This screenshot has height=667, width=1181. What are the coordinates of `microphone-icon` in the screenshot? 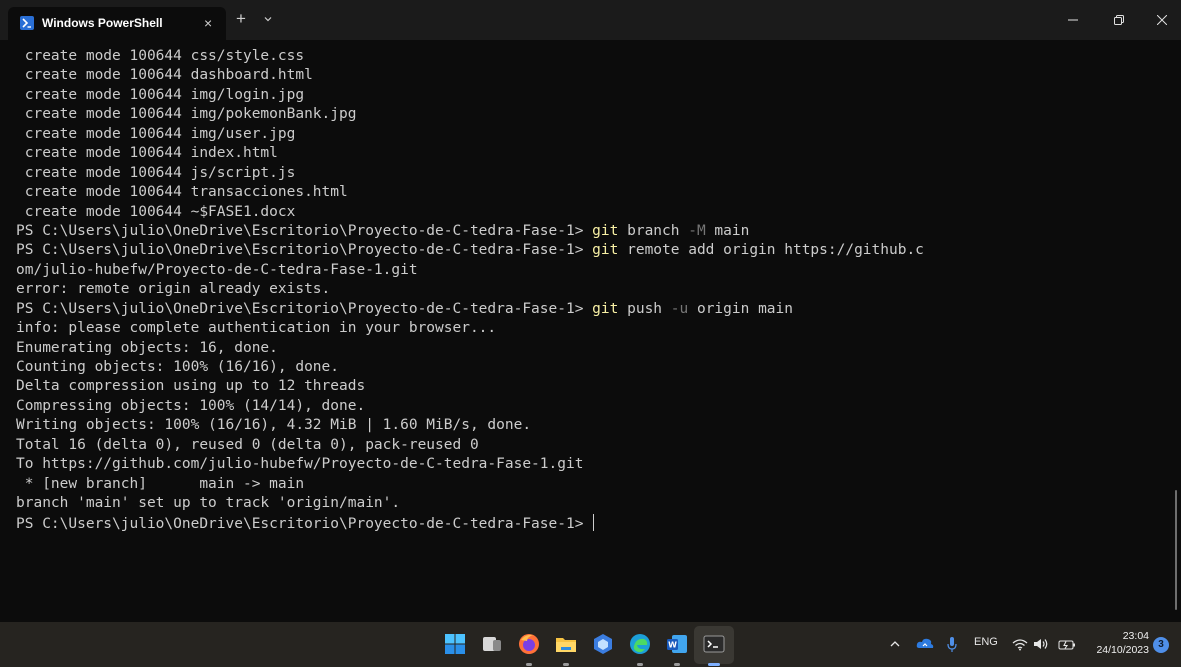 It's located at (952, 644).